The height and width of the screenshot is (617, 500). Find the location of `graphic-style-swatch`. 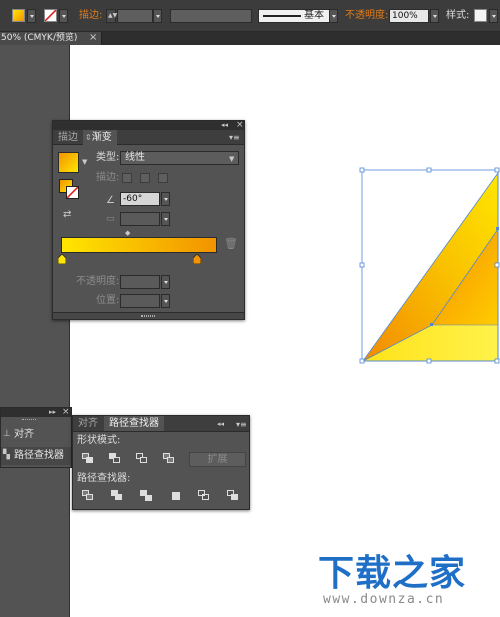

graphic-style-swatch is located at coordinates (480, 15).